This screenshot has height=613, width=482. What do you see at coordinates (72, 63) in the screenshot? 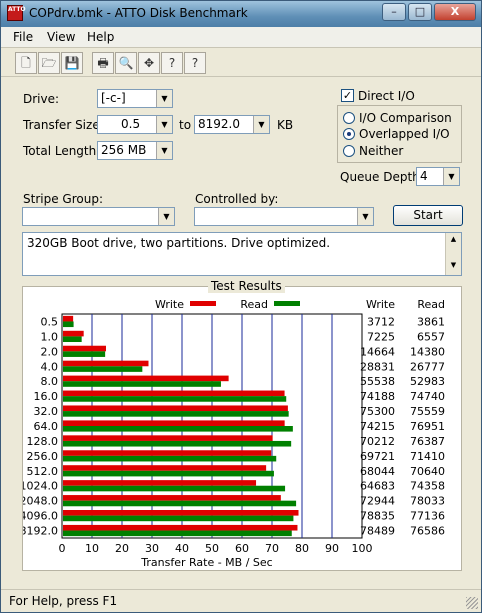
I see `save-icon: 💾` at bounding box center [72, 63].